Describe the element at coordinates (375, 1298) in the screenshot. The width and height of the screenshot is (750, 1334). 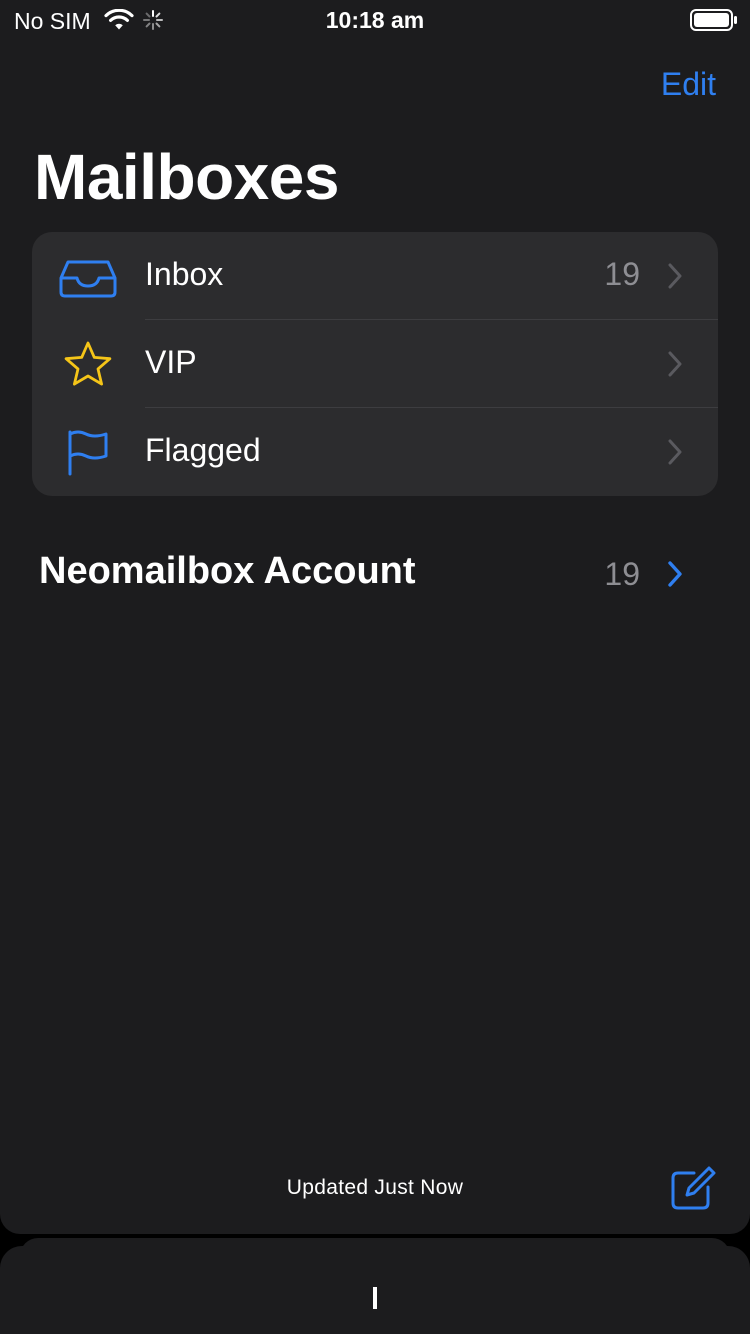
I see `text-cursor` at that location.